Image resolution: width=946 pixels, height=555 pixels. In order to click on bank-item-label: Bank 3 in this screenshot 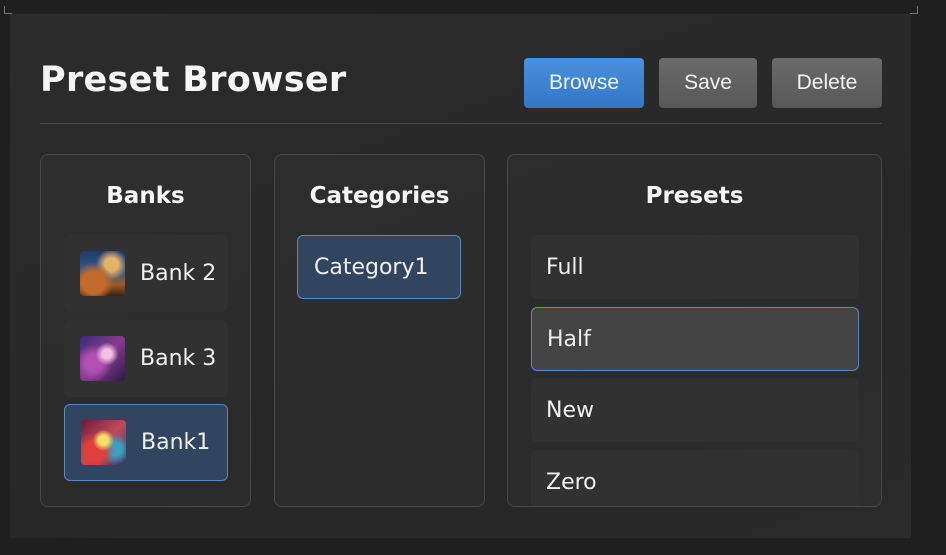, I will do `click(178, 358)`.